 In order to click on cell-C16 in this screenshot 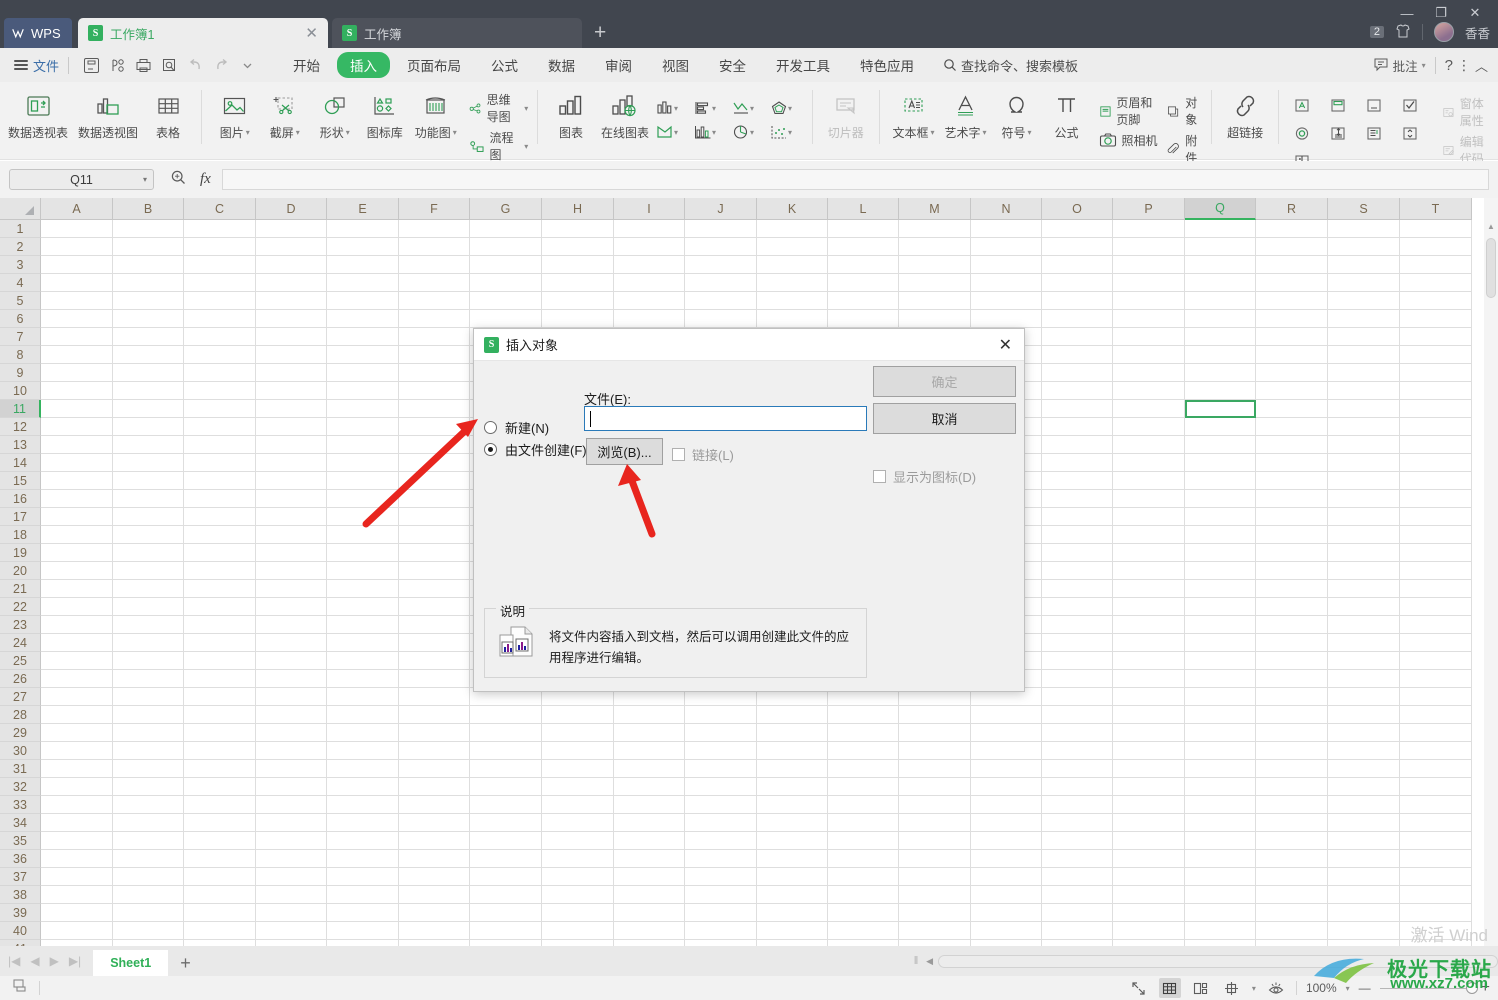, I will do `click(220, 499)`.